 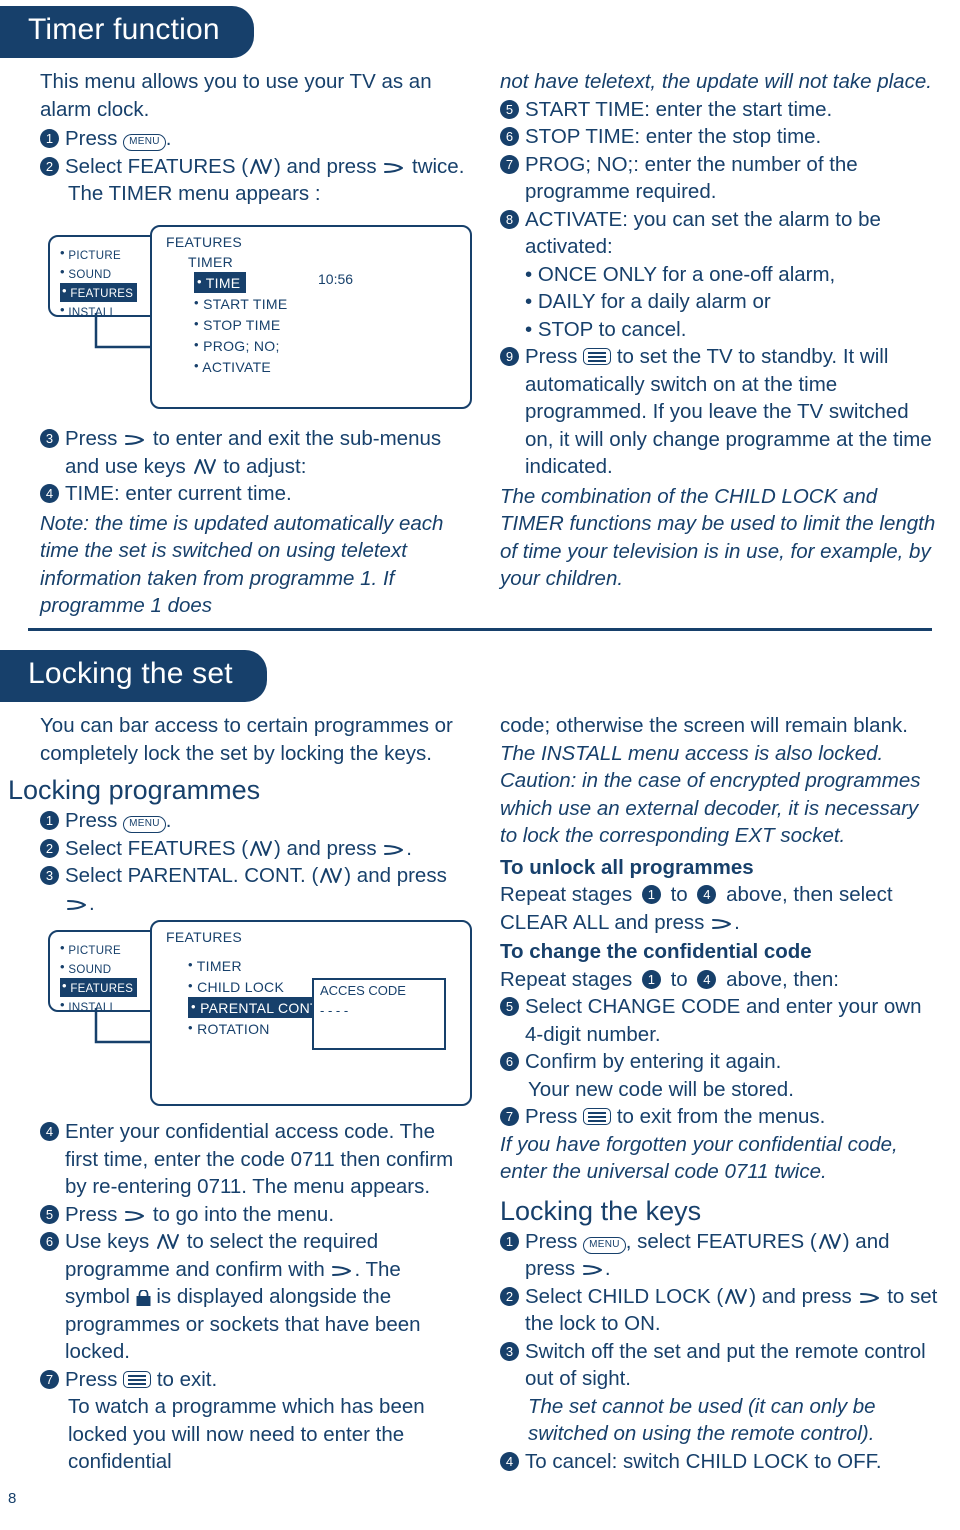 I want to click on timer-step-1-text: Press MENU., so click(x=118, y=139).